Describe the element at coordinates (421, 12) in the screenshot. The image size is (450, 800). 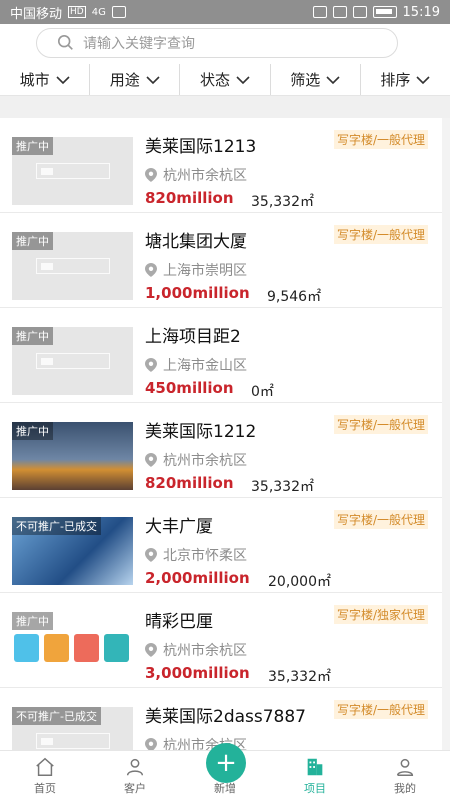
I see `time-label: 15:19` at that location.